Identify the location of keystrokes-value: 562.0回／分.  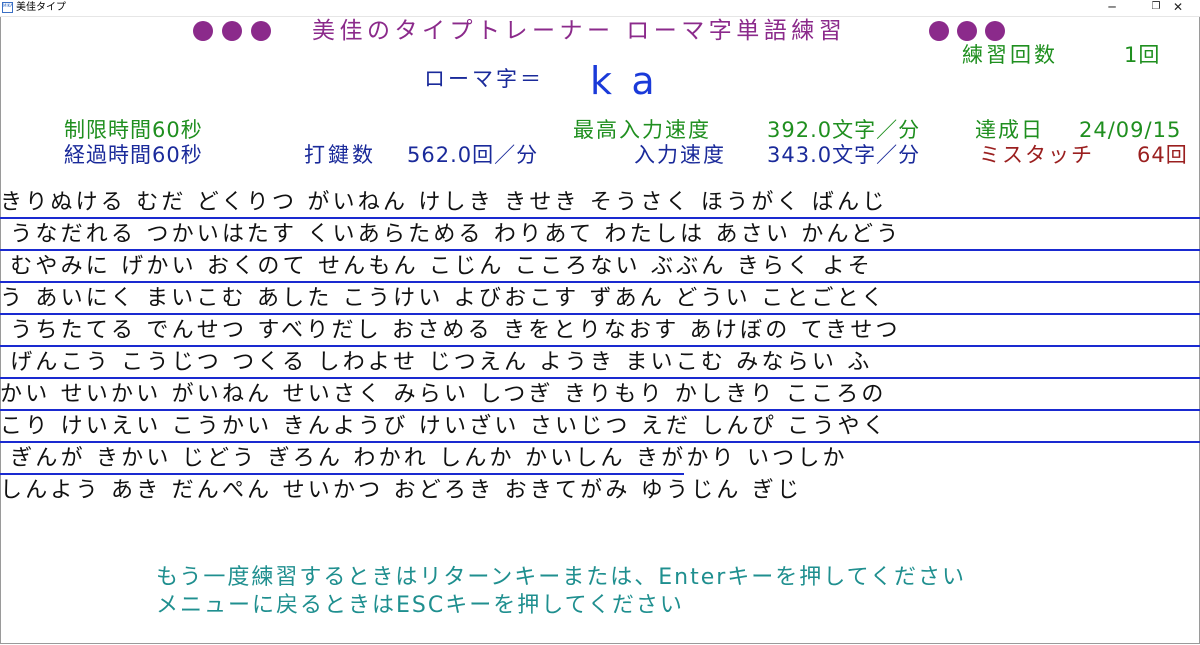
(473, 155).